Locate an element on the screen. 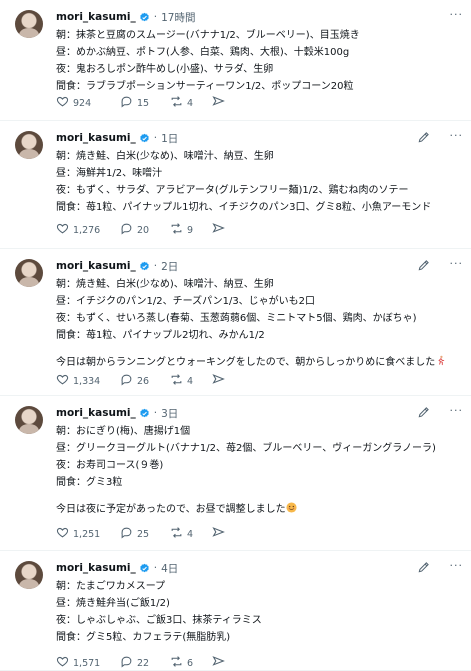  post-time: 3日 is located at coordinates (169, 413).